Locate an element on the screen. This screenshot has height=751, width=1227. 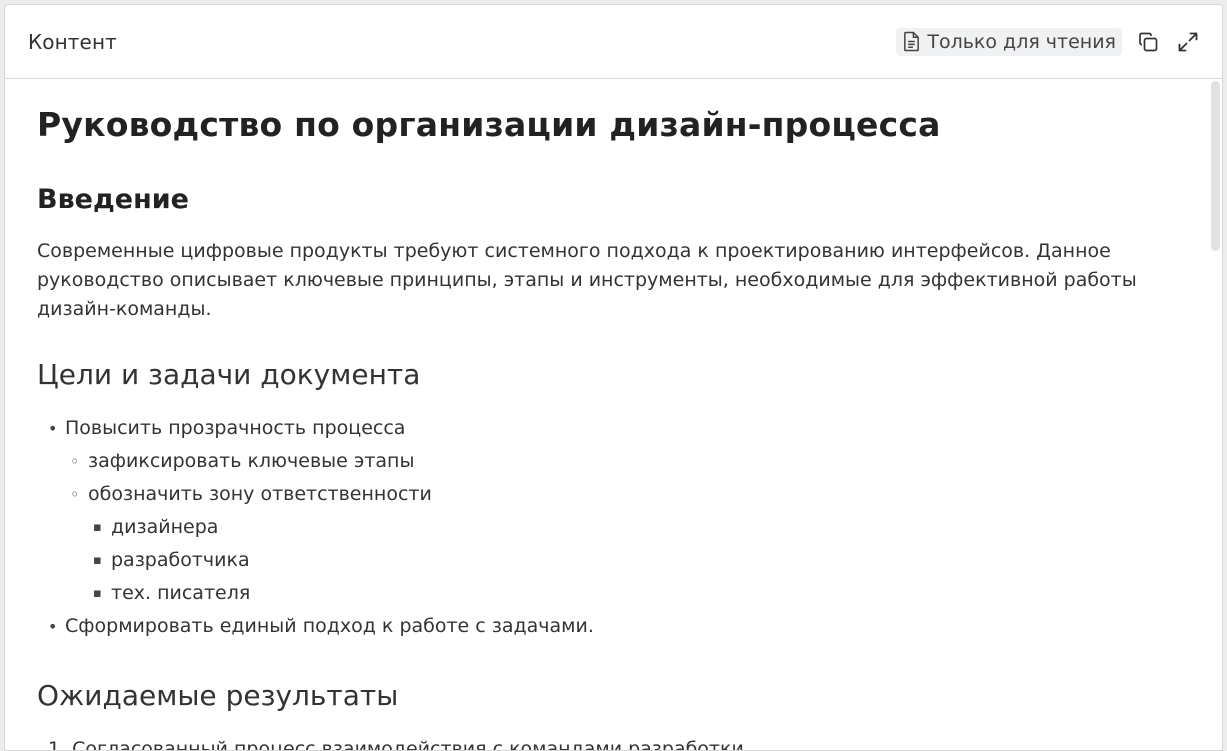
list-item-text: тех. писателя is located at coordinates (181, 593).